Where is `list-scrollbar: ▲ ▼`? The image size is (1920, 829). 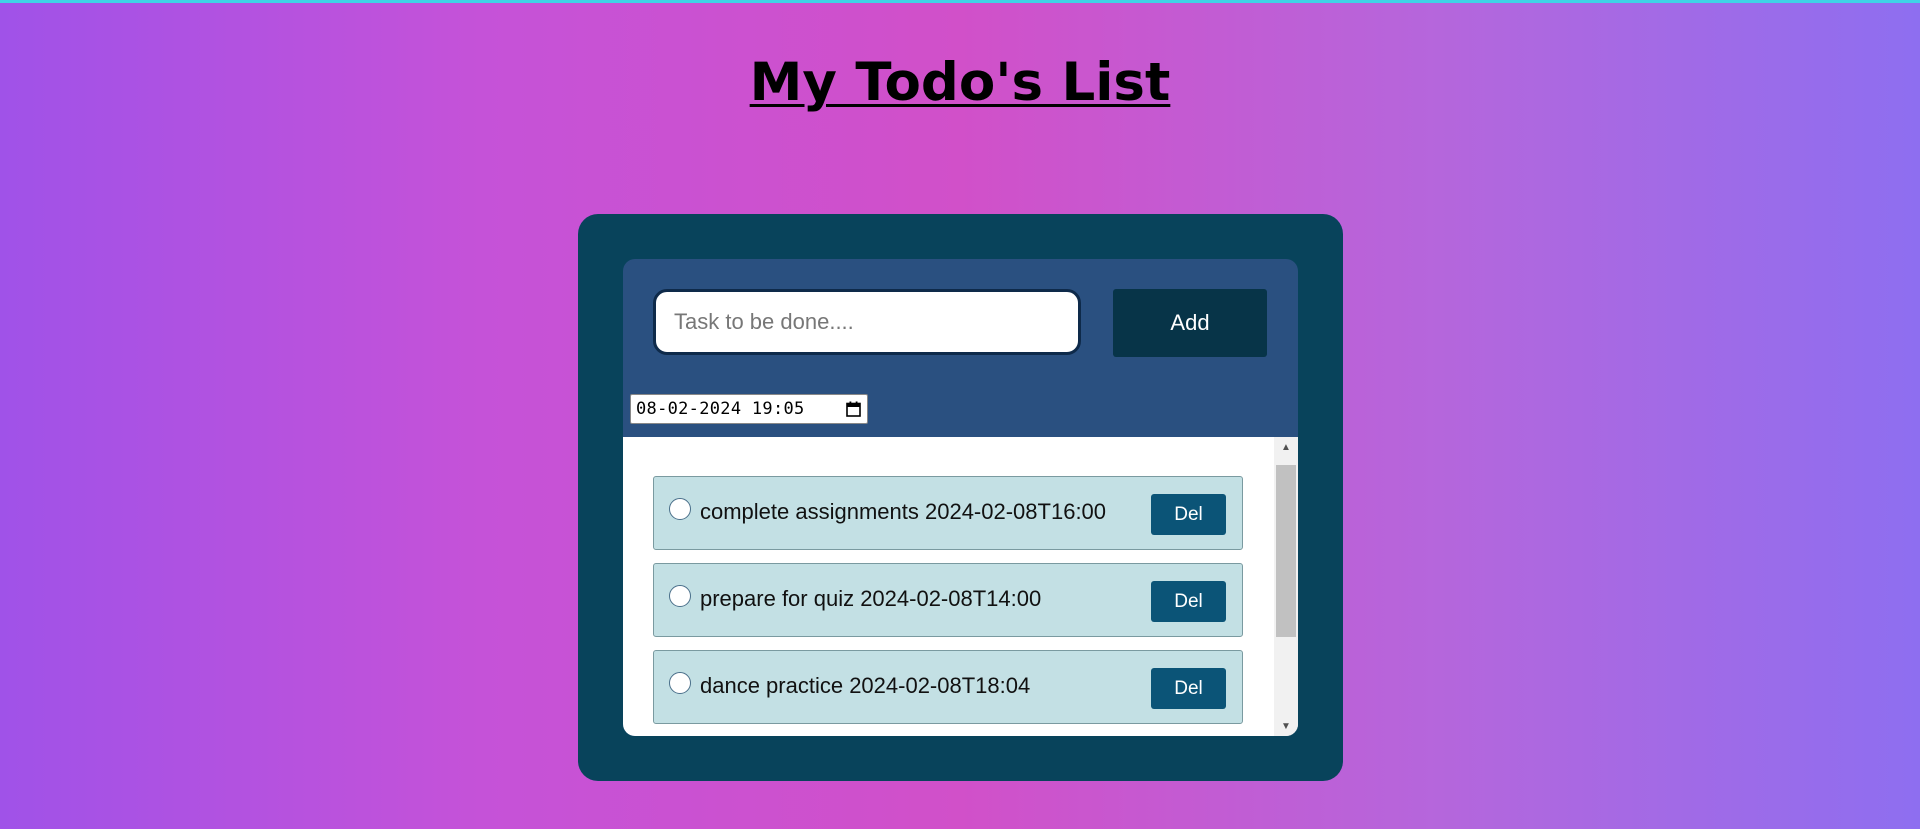 list-scrollbar: ▲ ▼ is located at coordinates (1286, 586).